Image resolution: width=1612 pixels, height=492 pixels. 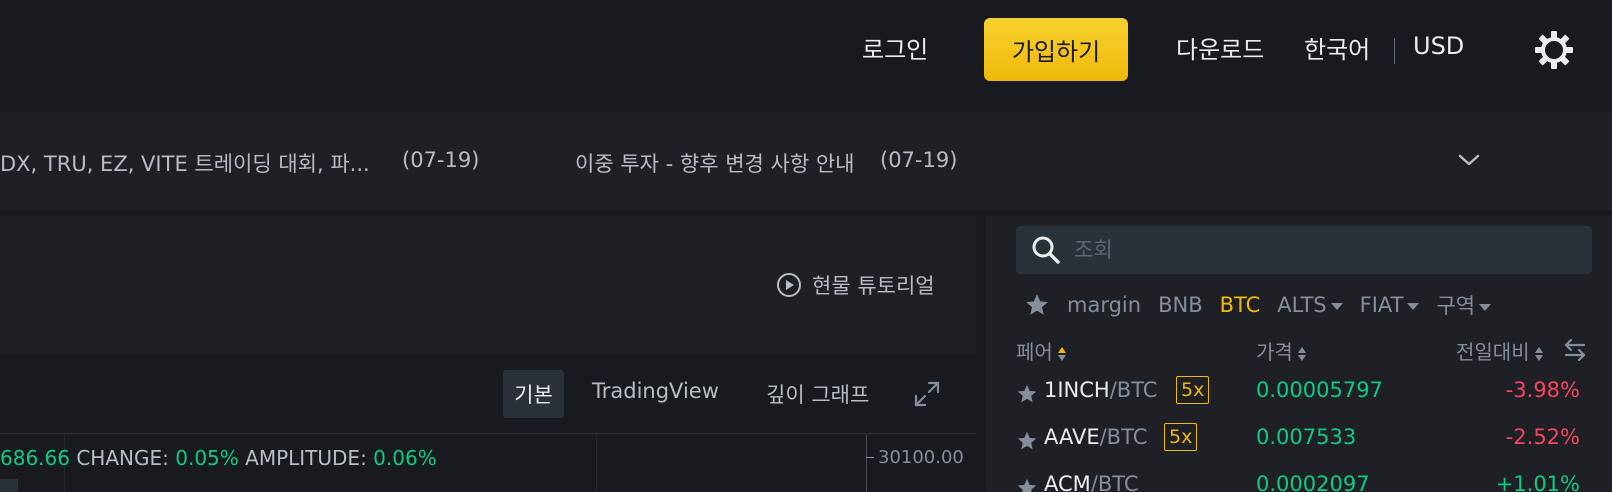 I want to click on tab-basic-chart: 기본, so click(x=533, y=394).